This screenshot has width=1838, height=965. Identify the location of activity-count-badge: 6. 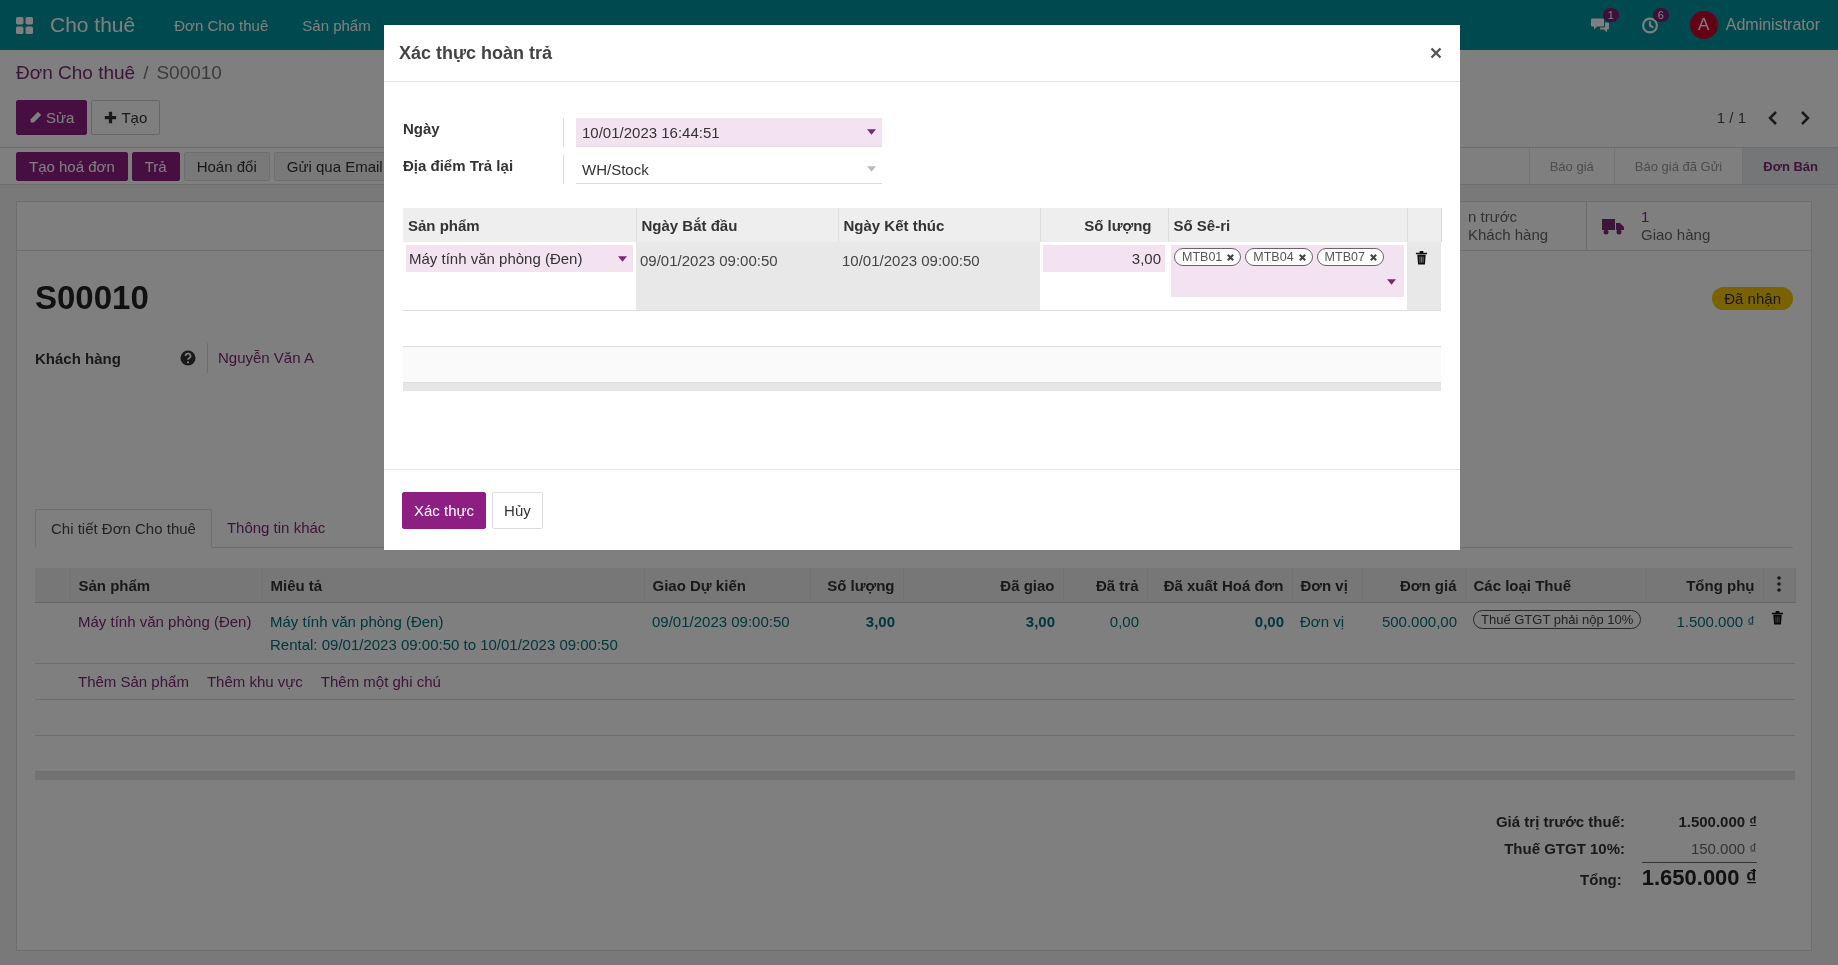
(1660, 14).